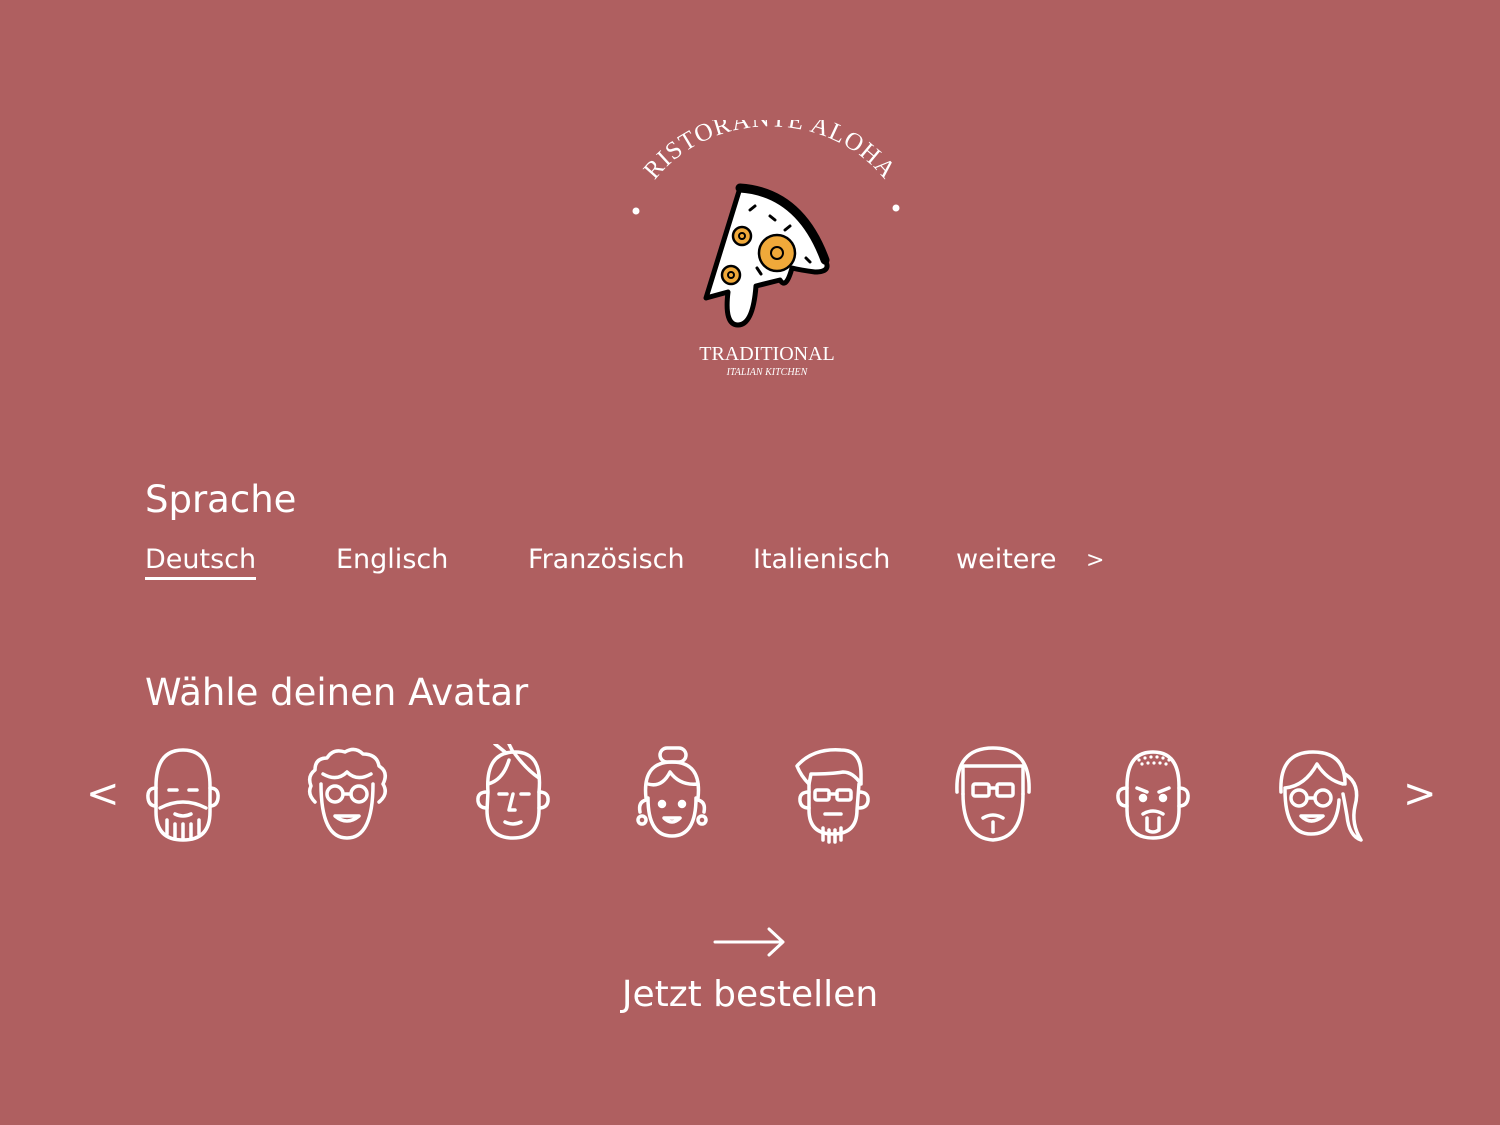 This screenshot has height=1125, width=1500. What do you see at coordinates (103, 794) in the screenshot?
I see `avatar-prev-arrow-icon: <` at bounding box center [103, 794].